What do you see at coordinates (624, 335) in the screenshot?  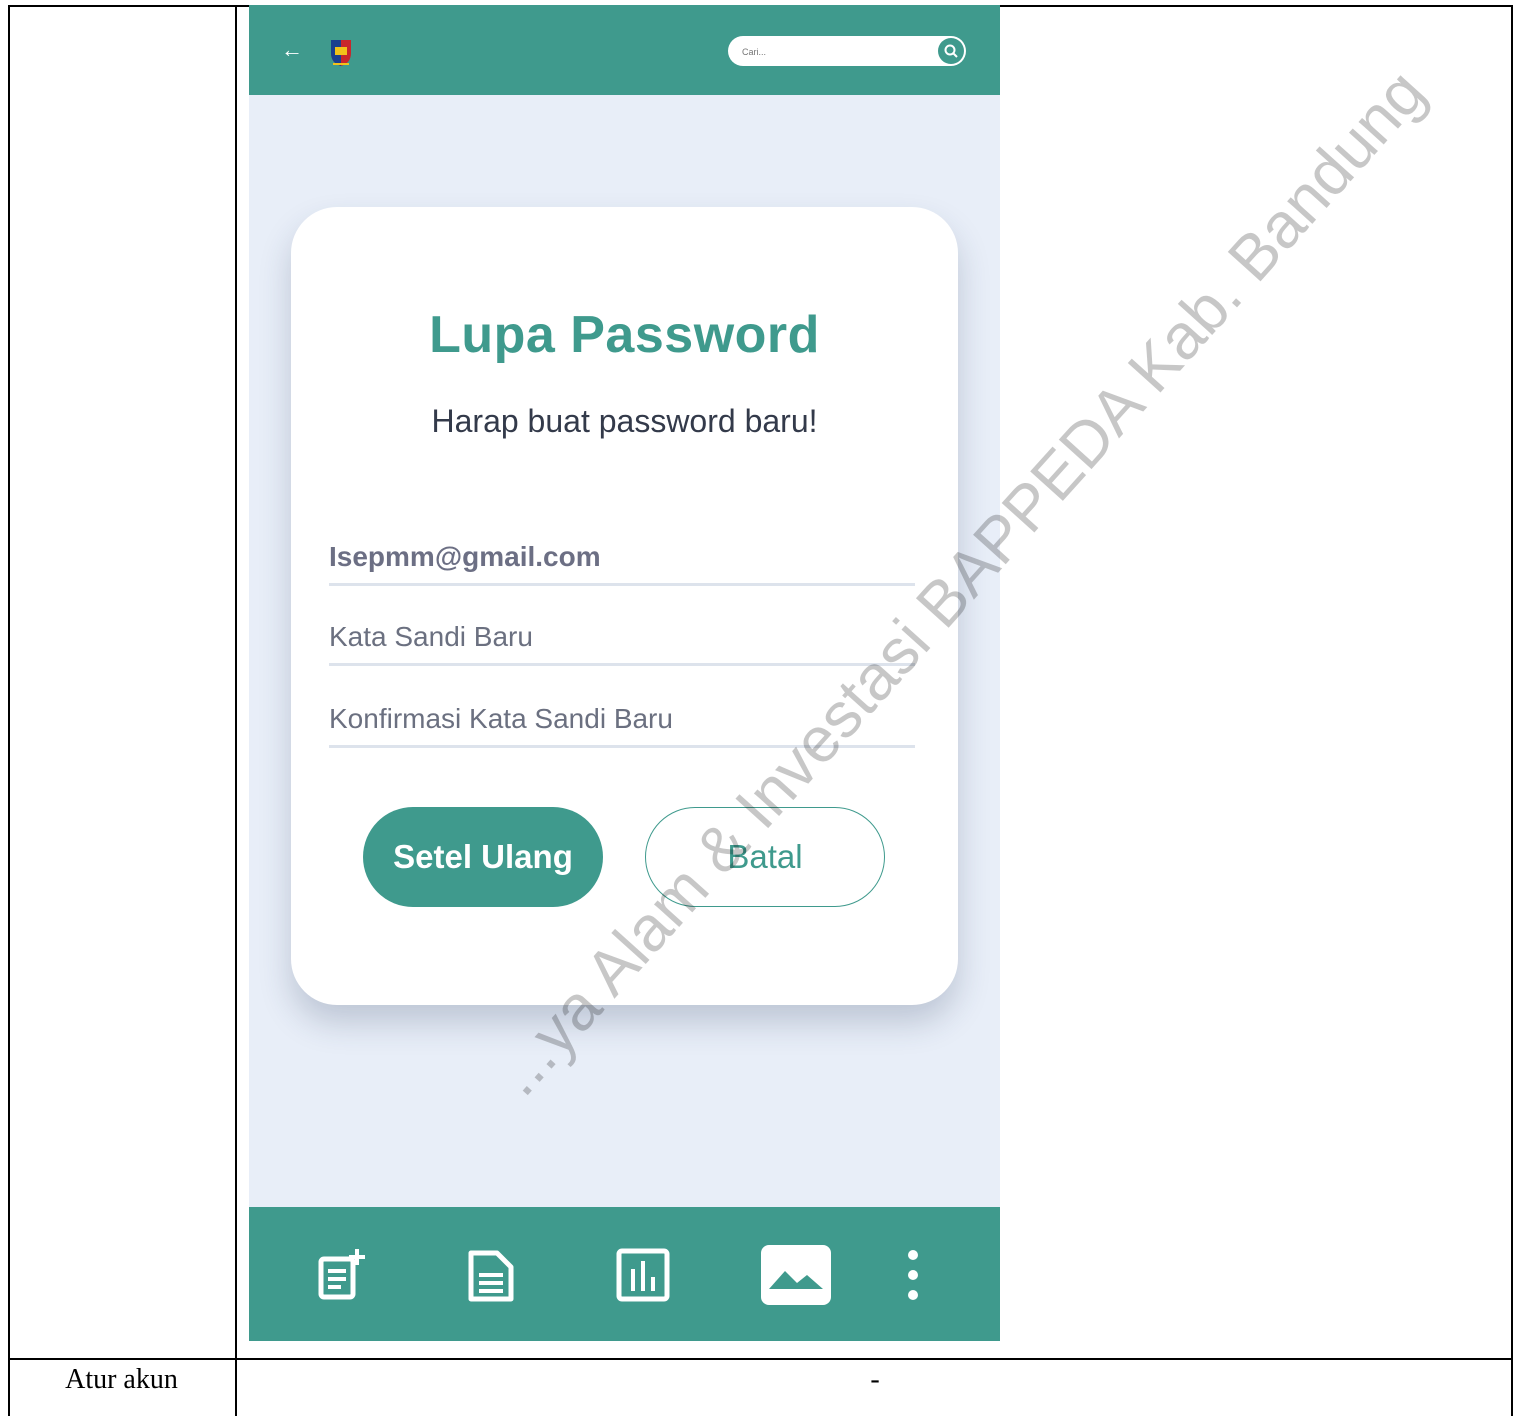 I see `page-title: Lupa Password` at bounding box center [624, 335].